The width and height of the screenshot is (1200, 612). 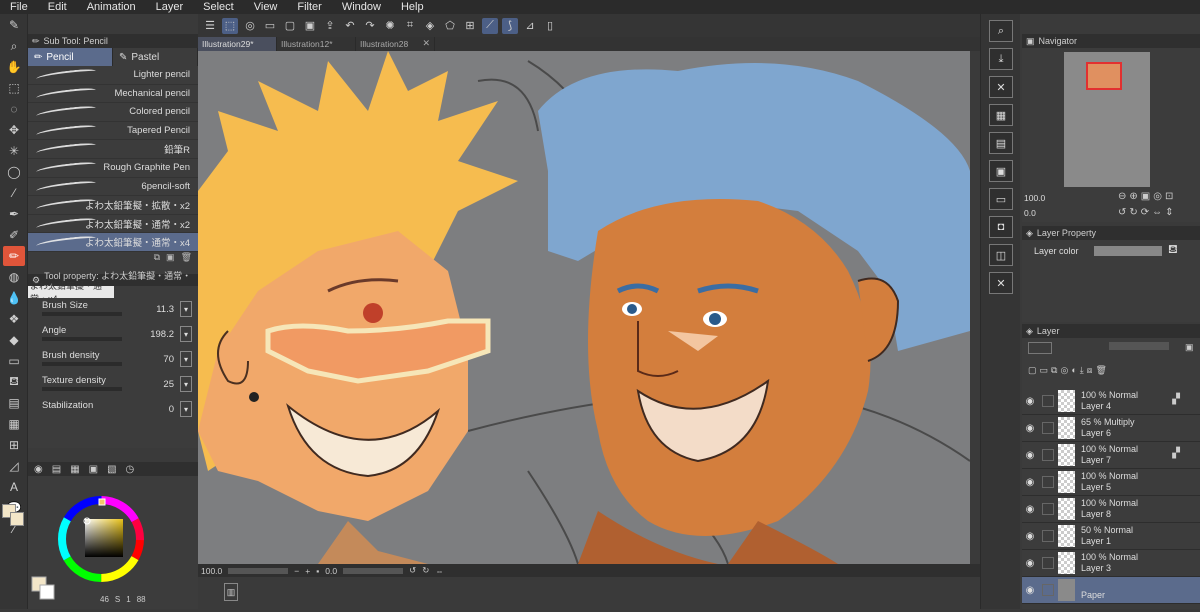 I want to click on copy-icon: ⧉, so click(x=157, y=258).